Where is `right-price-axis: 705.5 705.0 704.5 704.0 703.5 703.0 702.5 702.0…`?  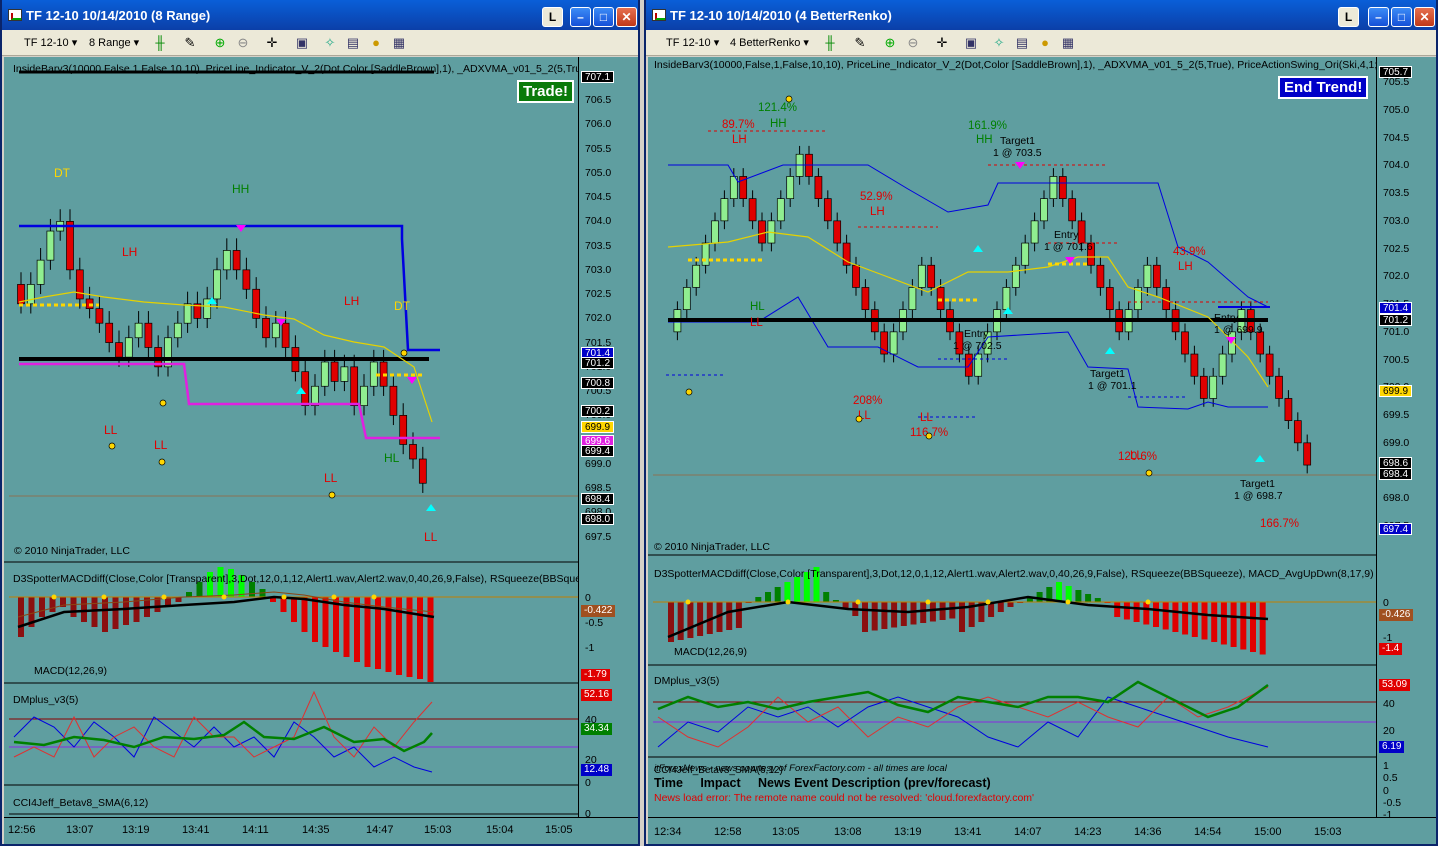
right-price-axis: 705.5 705.0 704.5 704.0 703.5 703.0 702.5 702.0… is located at coordinates (1406, 439).